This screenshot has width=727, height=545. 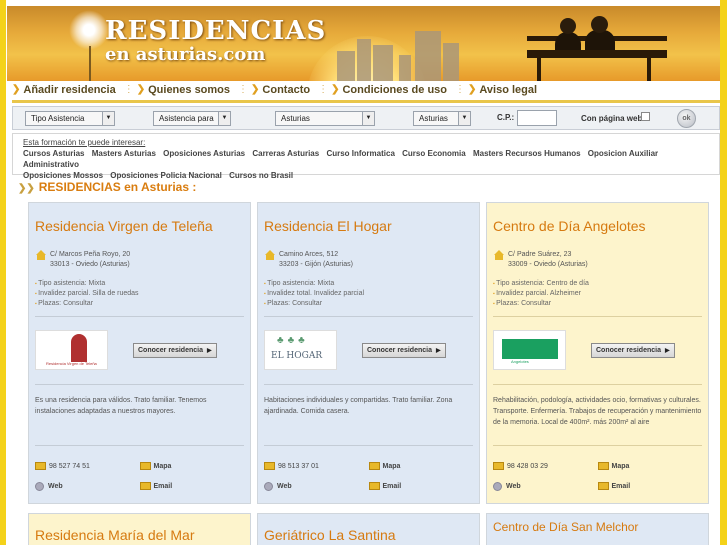 I want to click on nav-terms: ❯ Condiciones de uso, so click(x=389, y=90).